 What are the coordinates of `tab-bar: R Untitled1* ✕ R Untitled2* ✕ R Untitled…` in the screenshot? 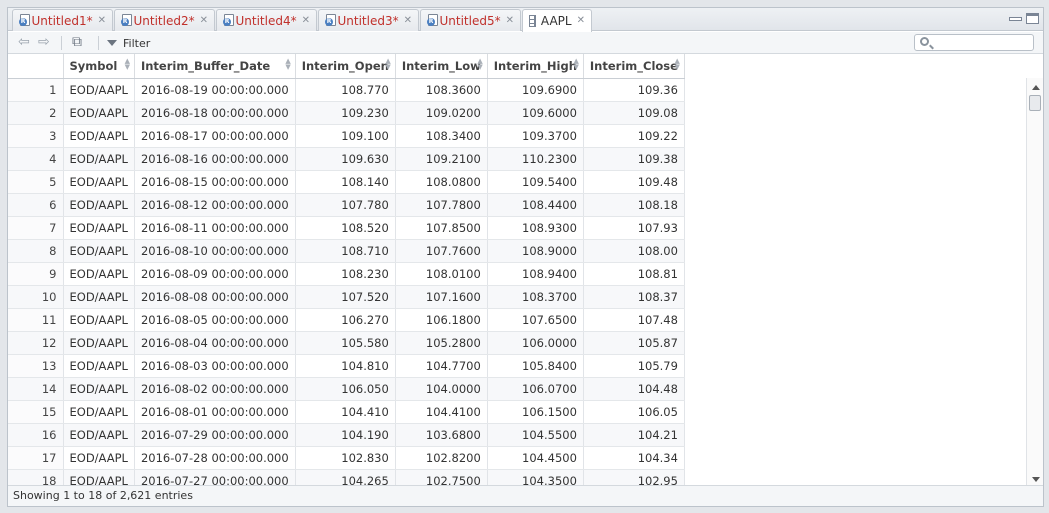 It's located at (525, 20).